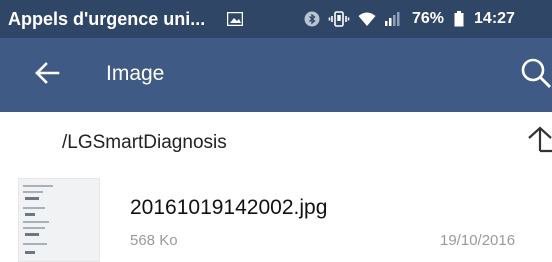 Image resolution: width=552 pixels, height=262 pixels. Describe the element at coordinates (144, 142) in the screenshot. I see `current-path: /LGSmartDiagnosis` at that location.